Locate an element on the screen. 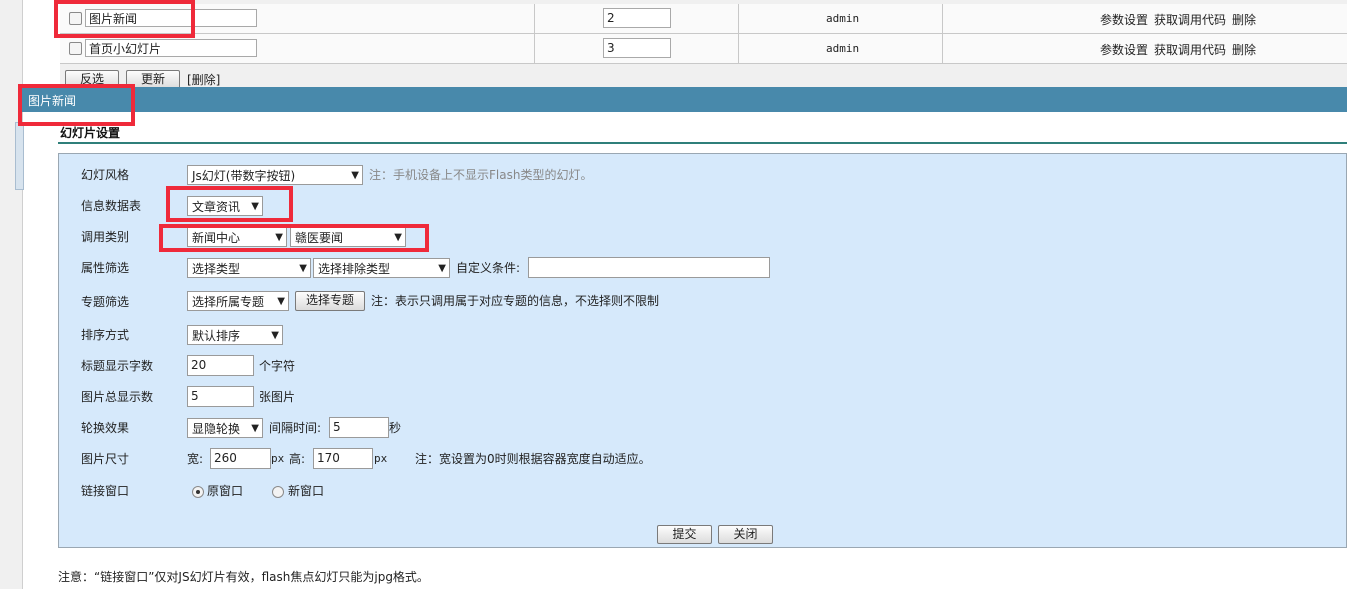  custom-condition-input is located at coordinates (649, 267).